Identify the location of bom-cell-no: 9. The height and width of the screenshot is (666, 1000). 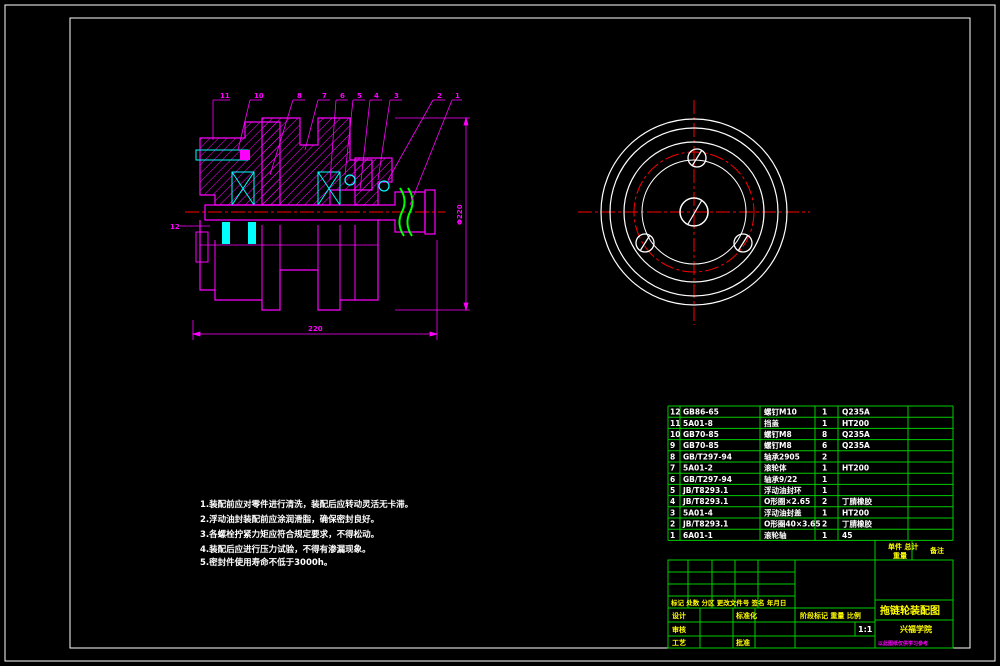
(672, 445).